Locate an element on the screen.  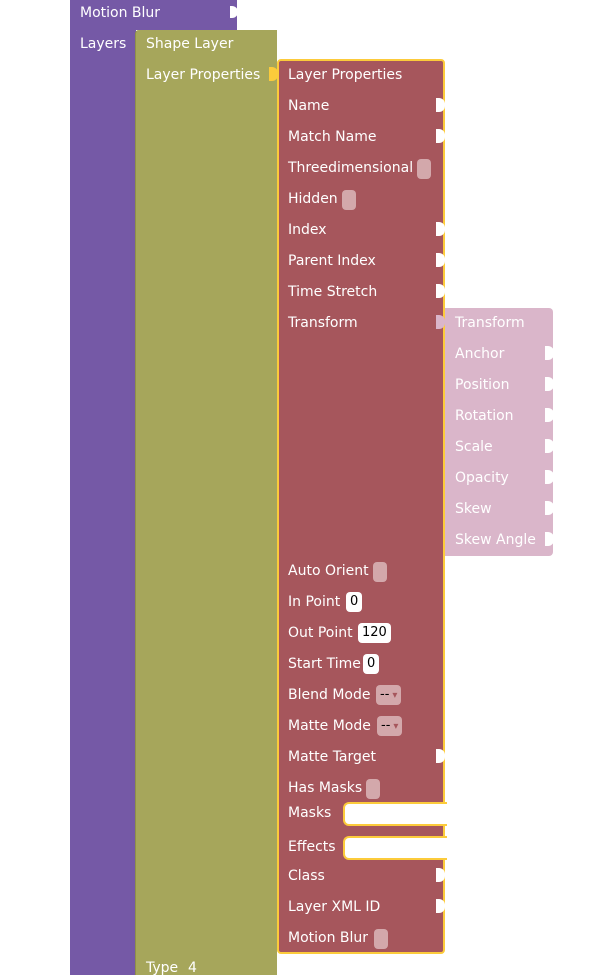
auto-orient-checkbox is located at coordinates (380, 572).